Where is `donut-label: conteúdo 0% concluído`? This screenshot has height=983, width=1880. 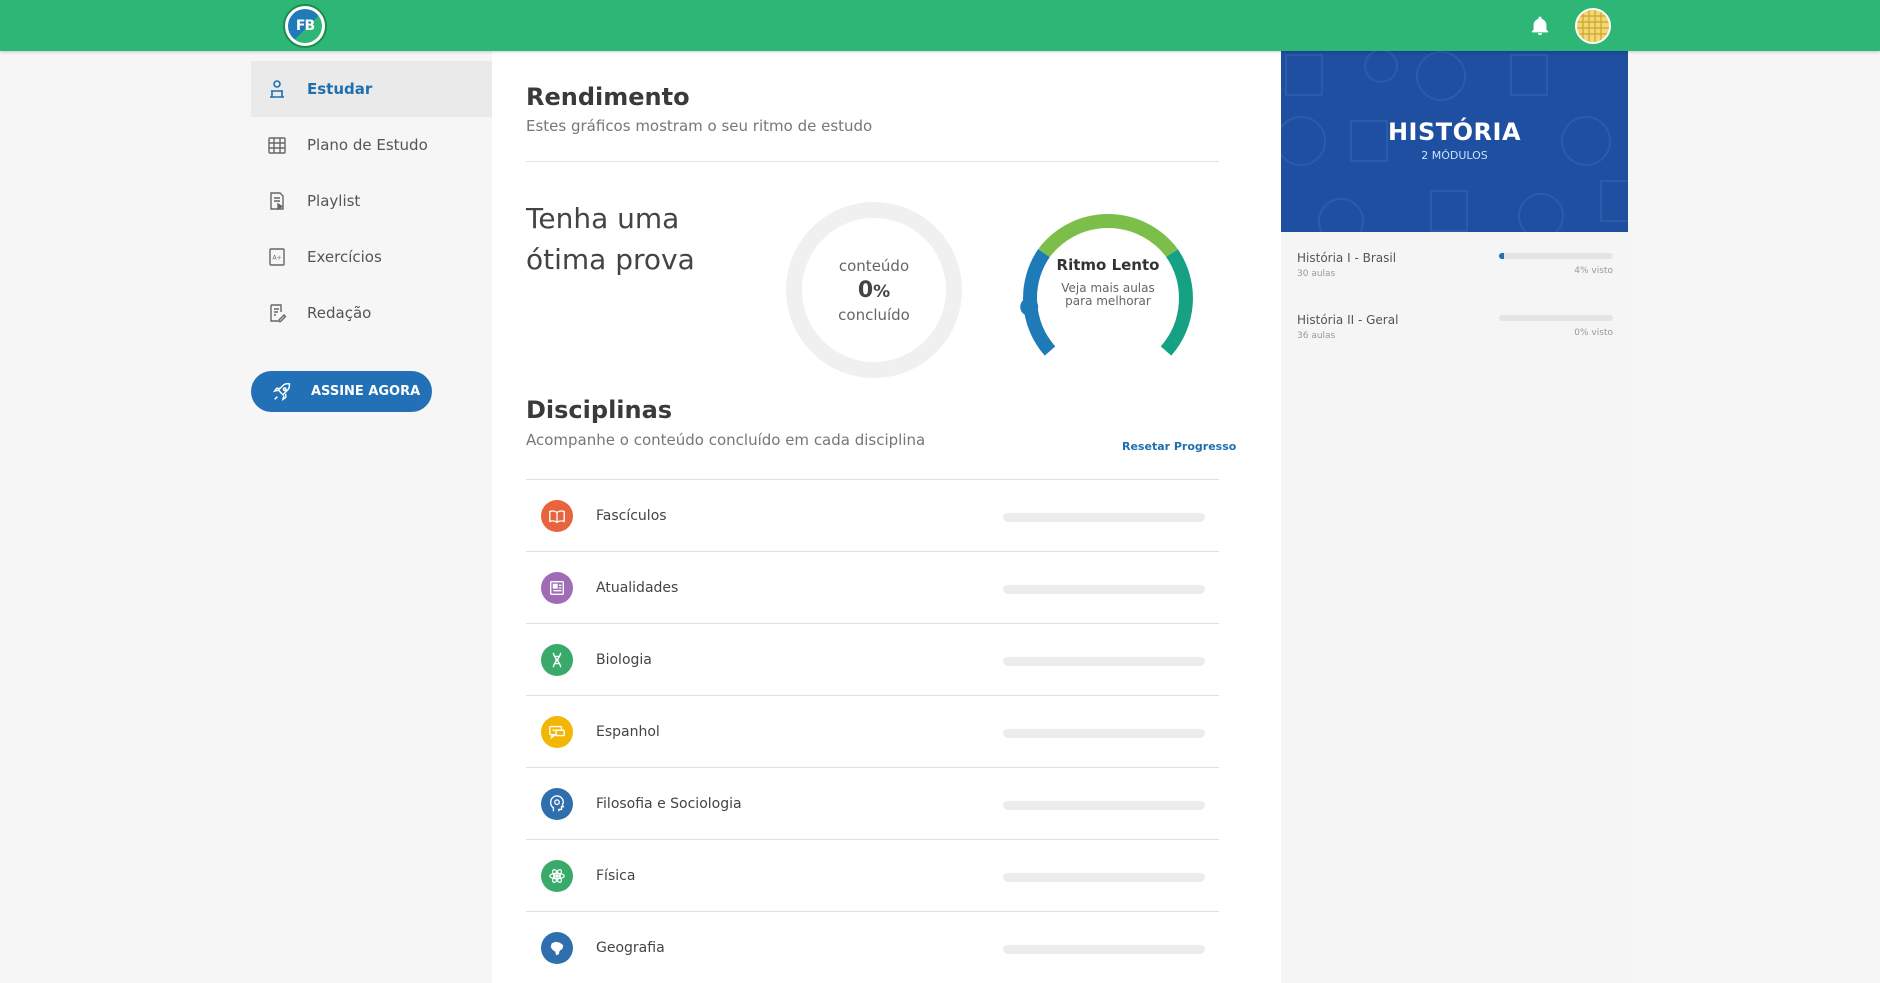 donut-label: conteúdo 0% concluído is located at coordinates (874, 290).